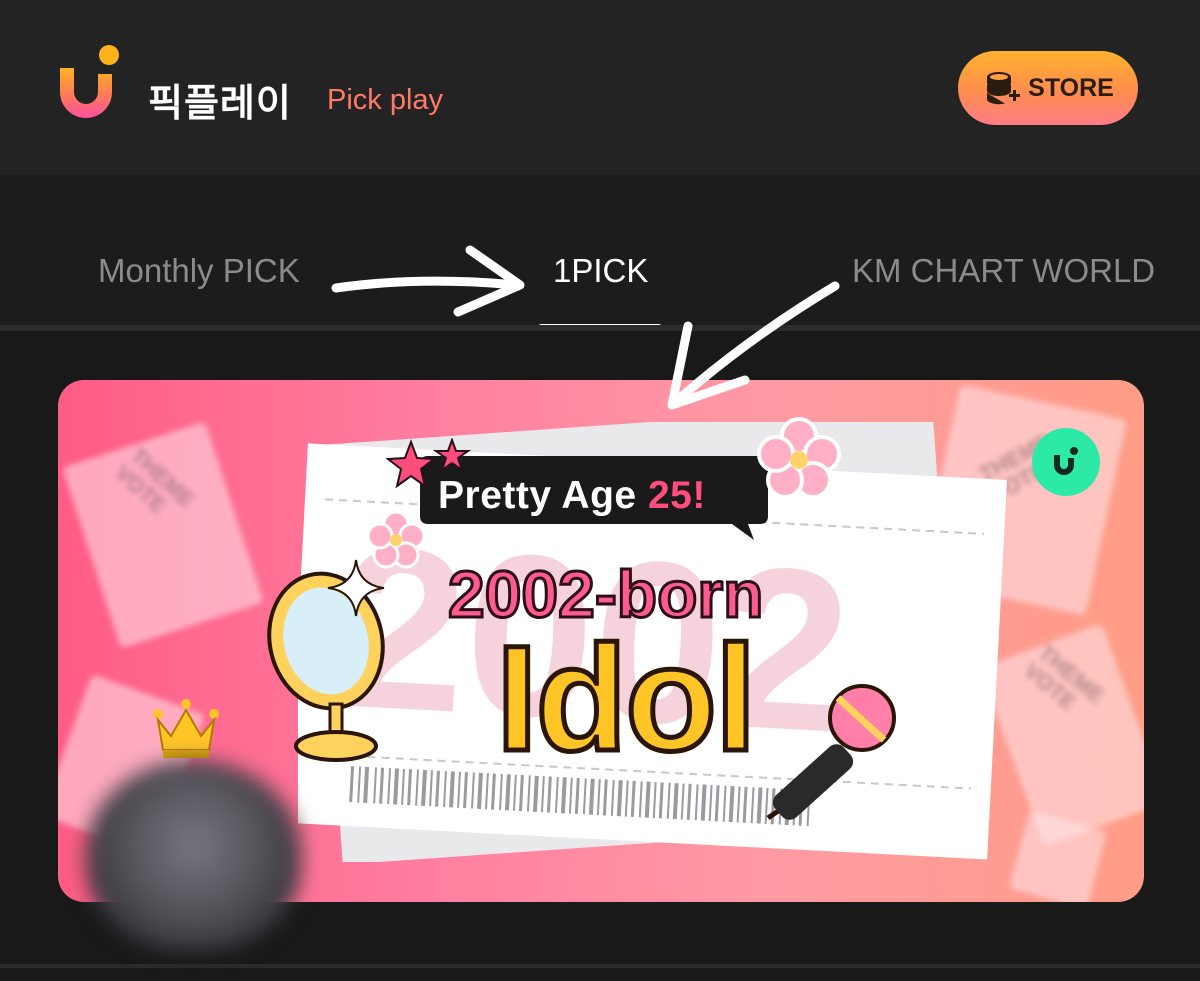 This screenshot has height=981, width=1200. What do you see at coordinates (627, 698) in the screenshot?
I see `banner-title: Idol` at bounding box center [627, 698].